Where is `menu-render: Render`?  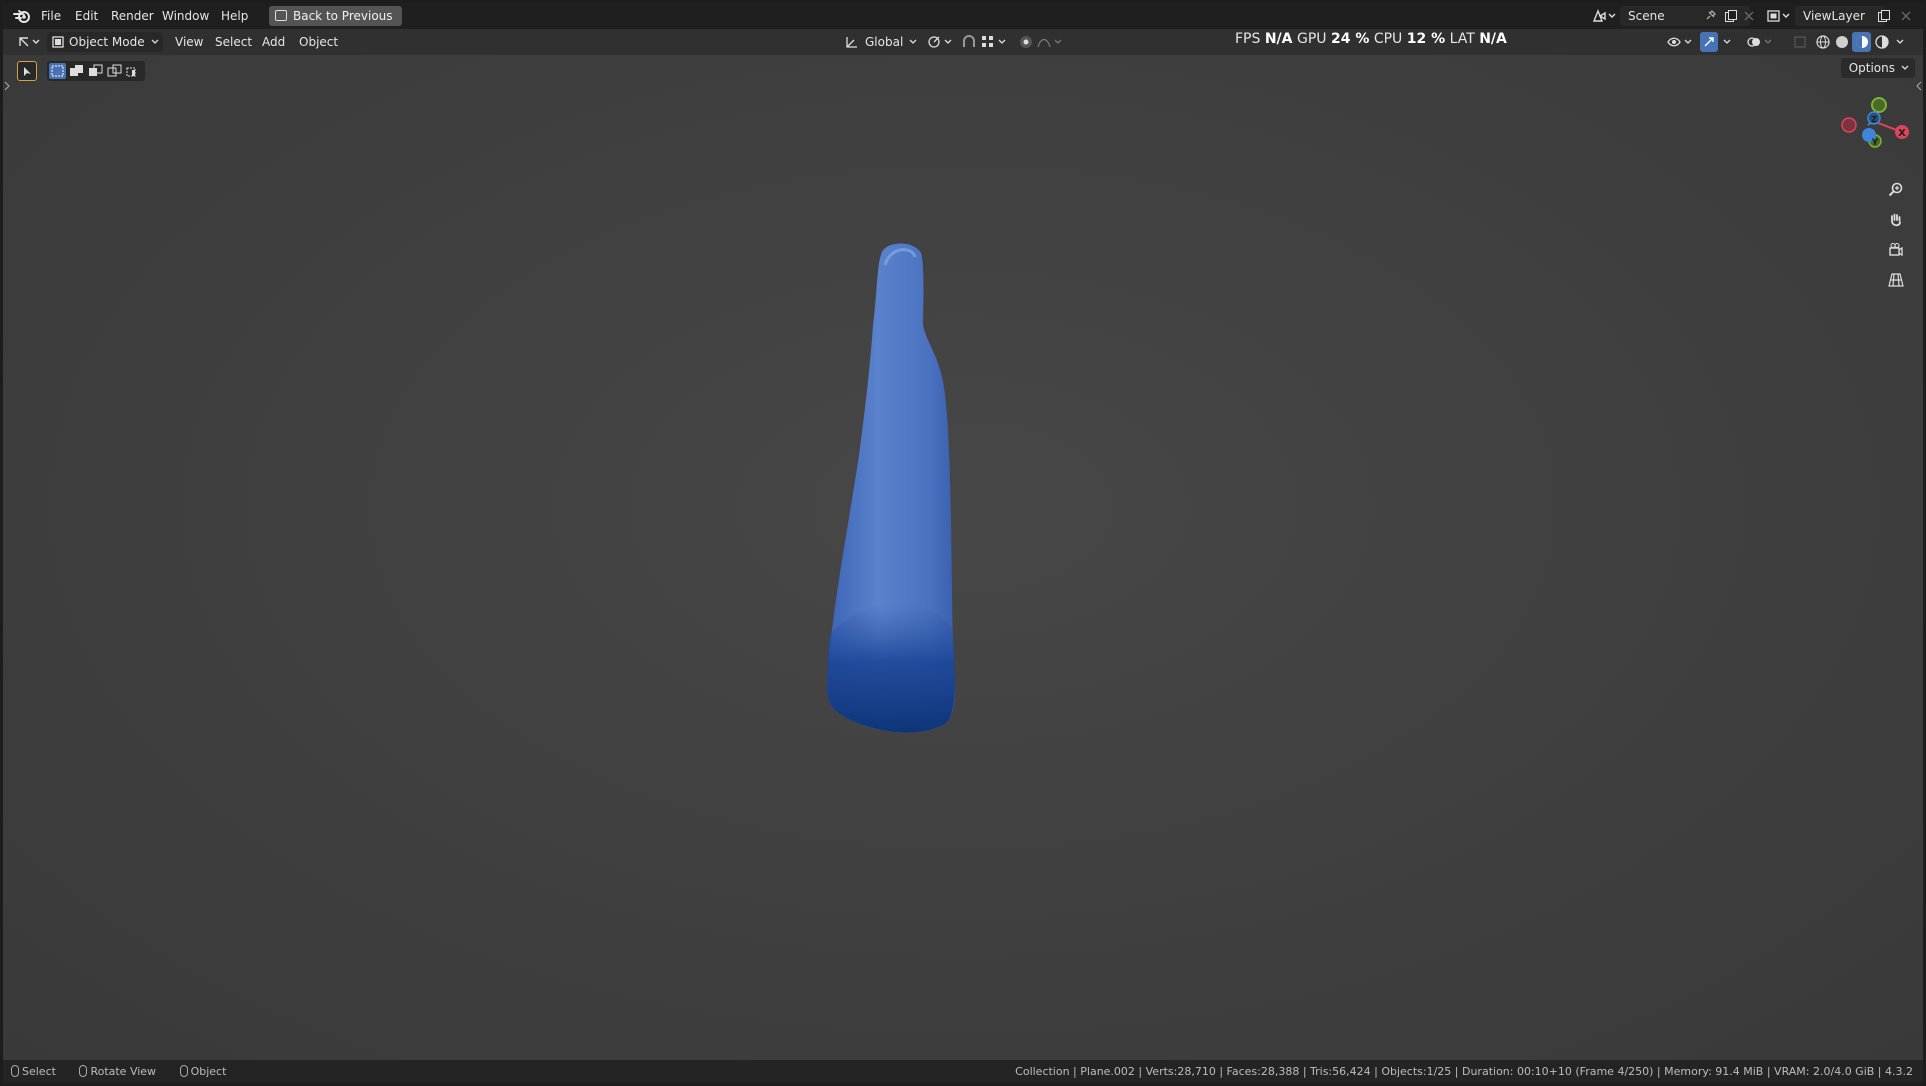 menu-render: Render is located at coordinates (132, 16).